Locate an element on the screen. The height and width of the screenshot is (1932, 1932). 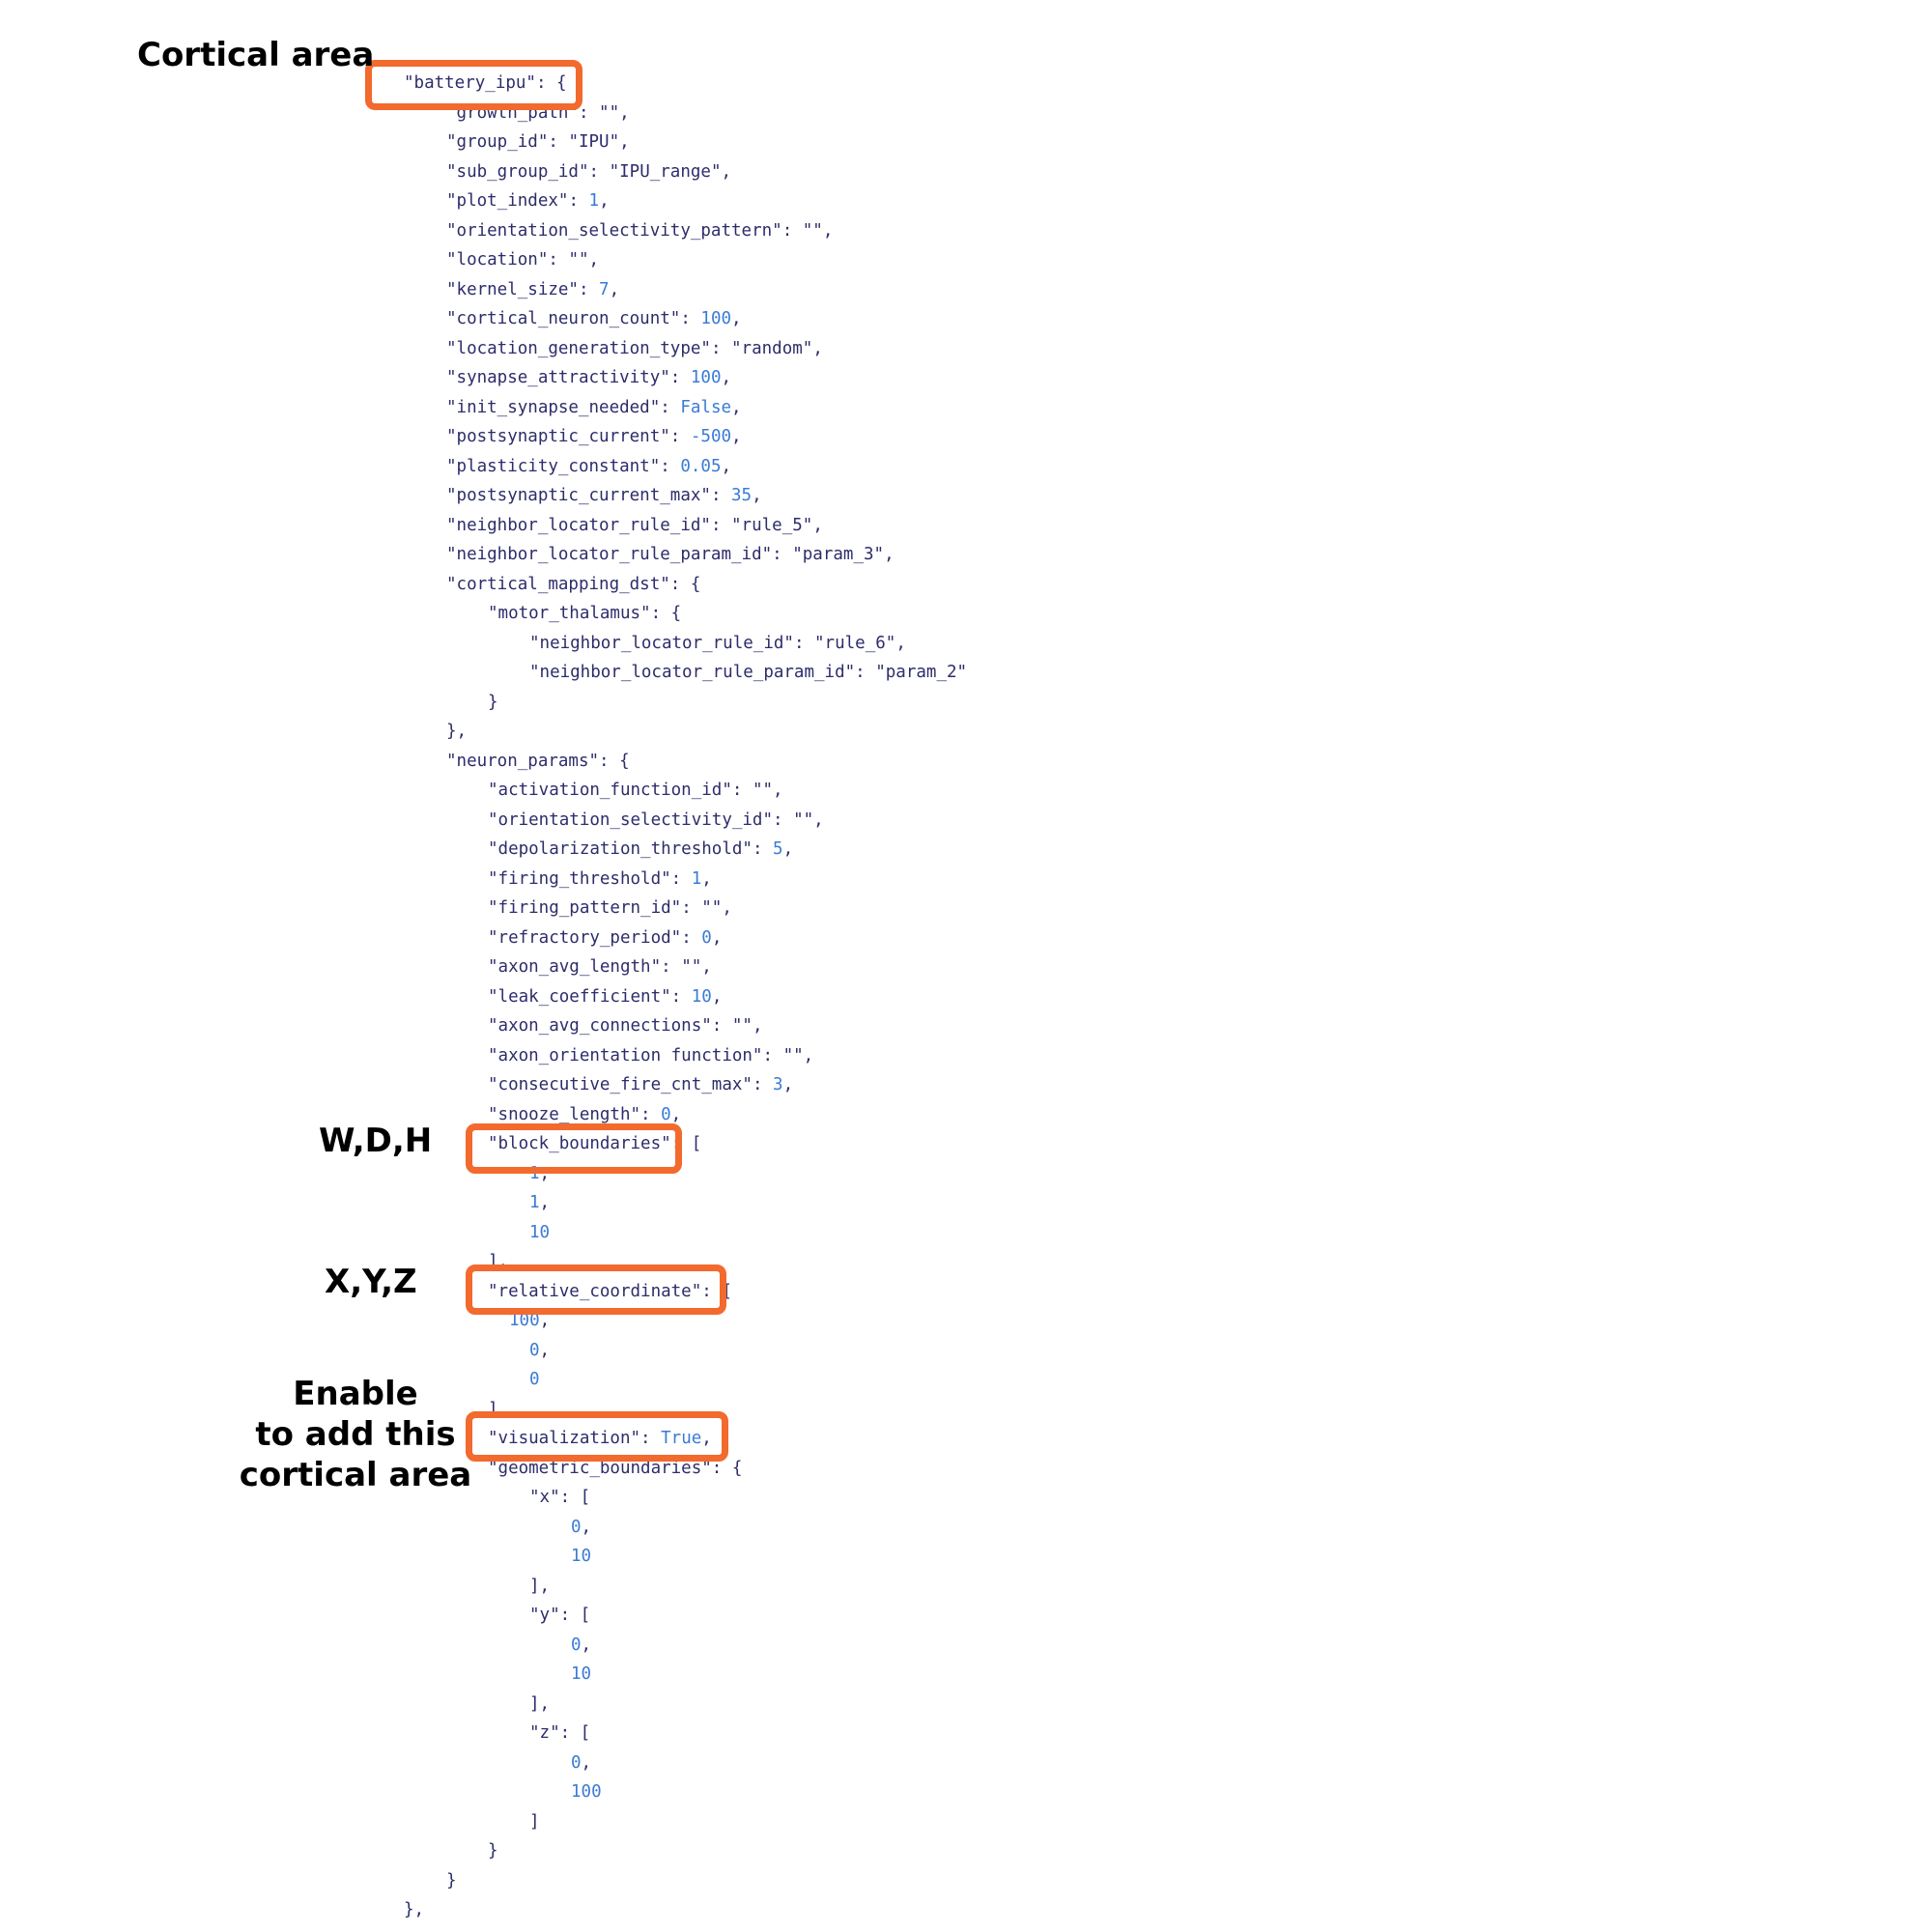
code-line: 100 is located at coordinates (586, 1792).